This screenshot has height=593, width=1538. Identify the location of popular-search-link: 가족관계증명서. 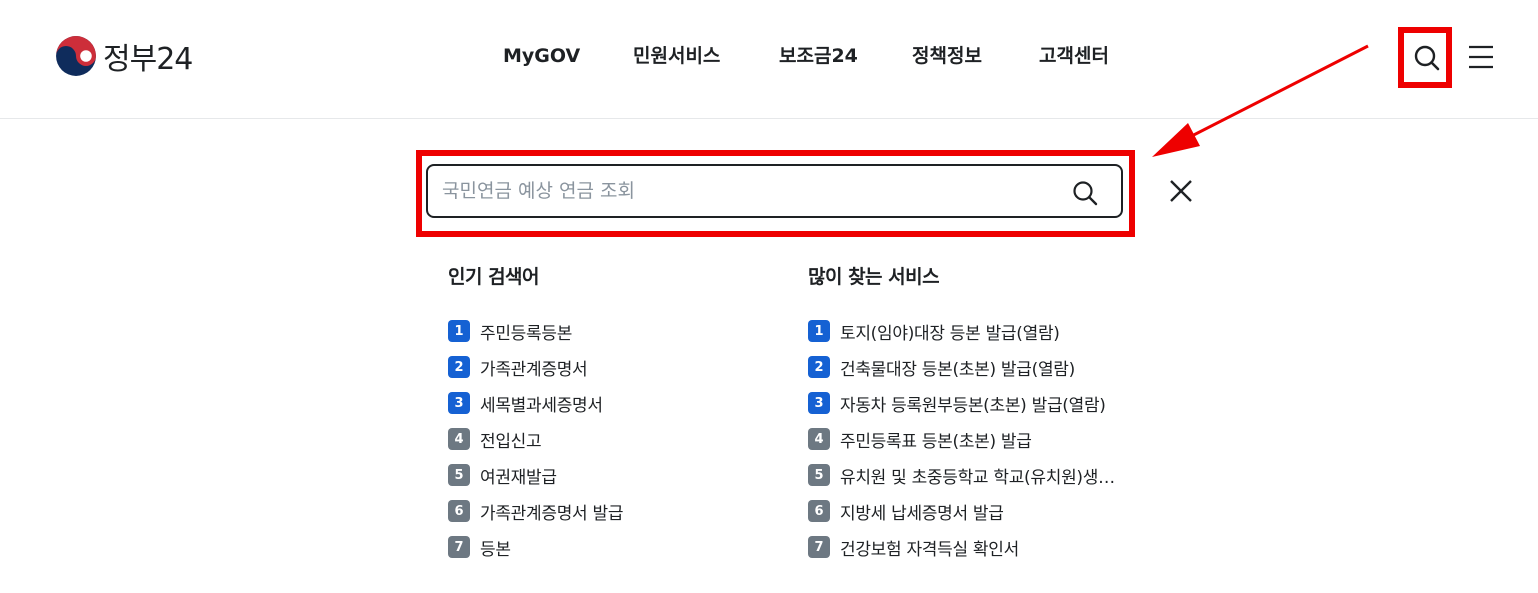
(533, 367).